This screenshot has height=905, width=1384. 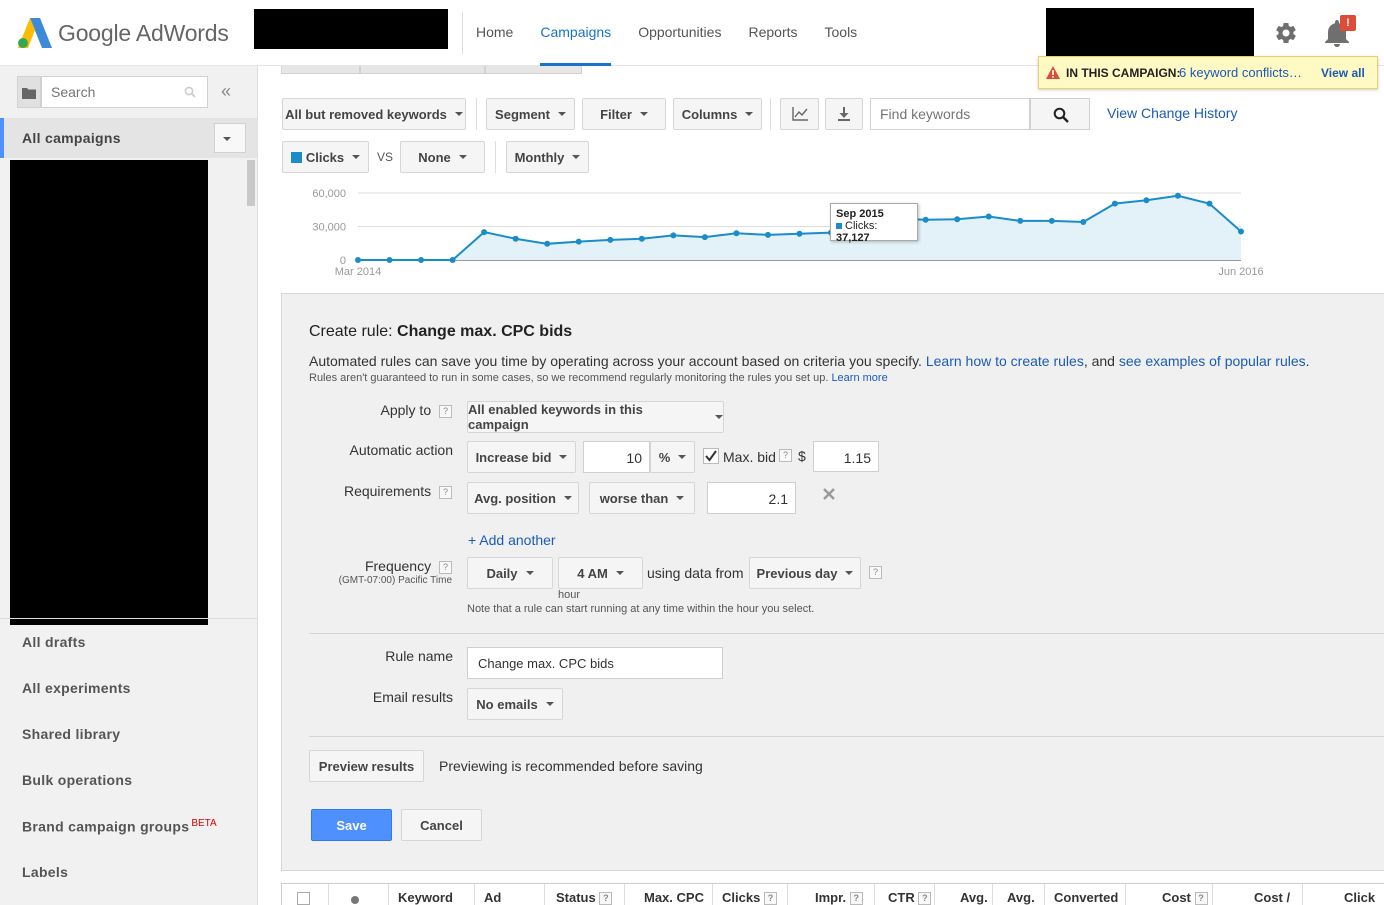 I want to click on max-bid-checkbox, so click(x=711, y=456).